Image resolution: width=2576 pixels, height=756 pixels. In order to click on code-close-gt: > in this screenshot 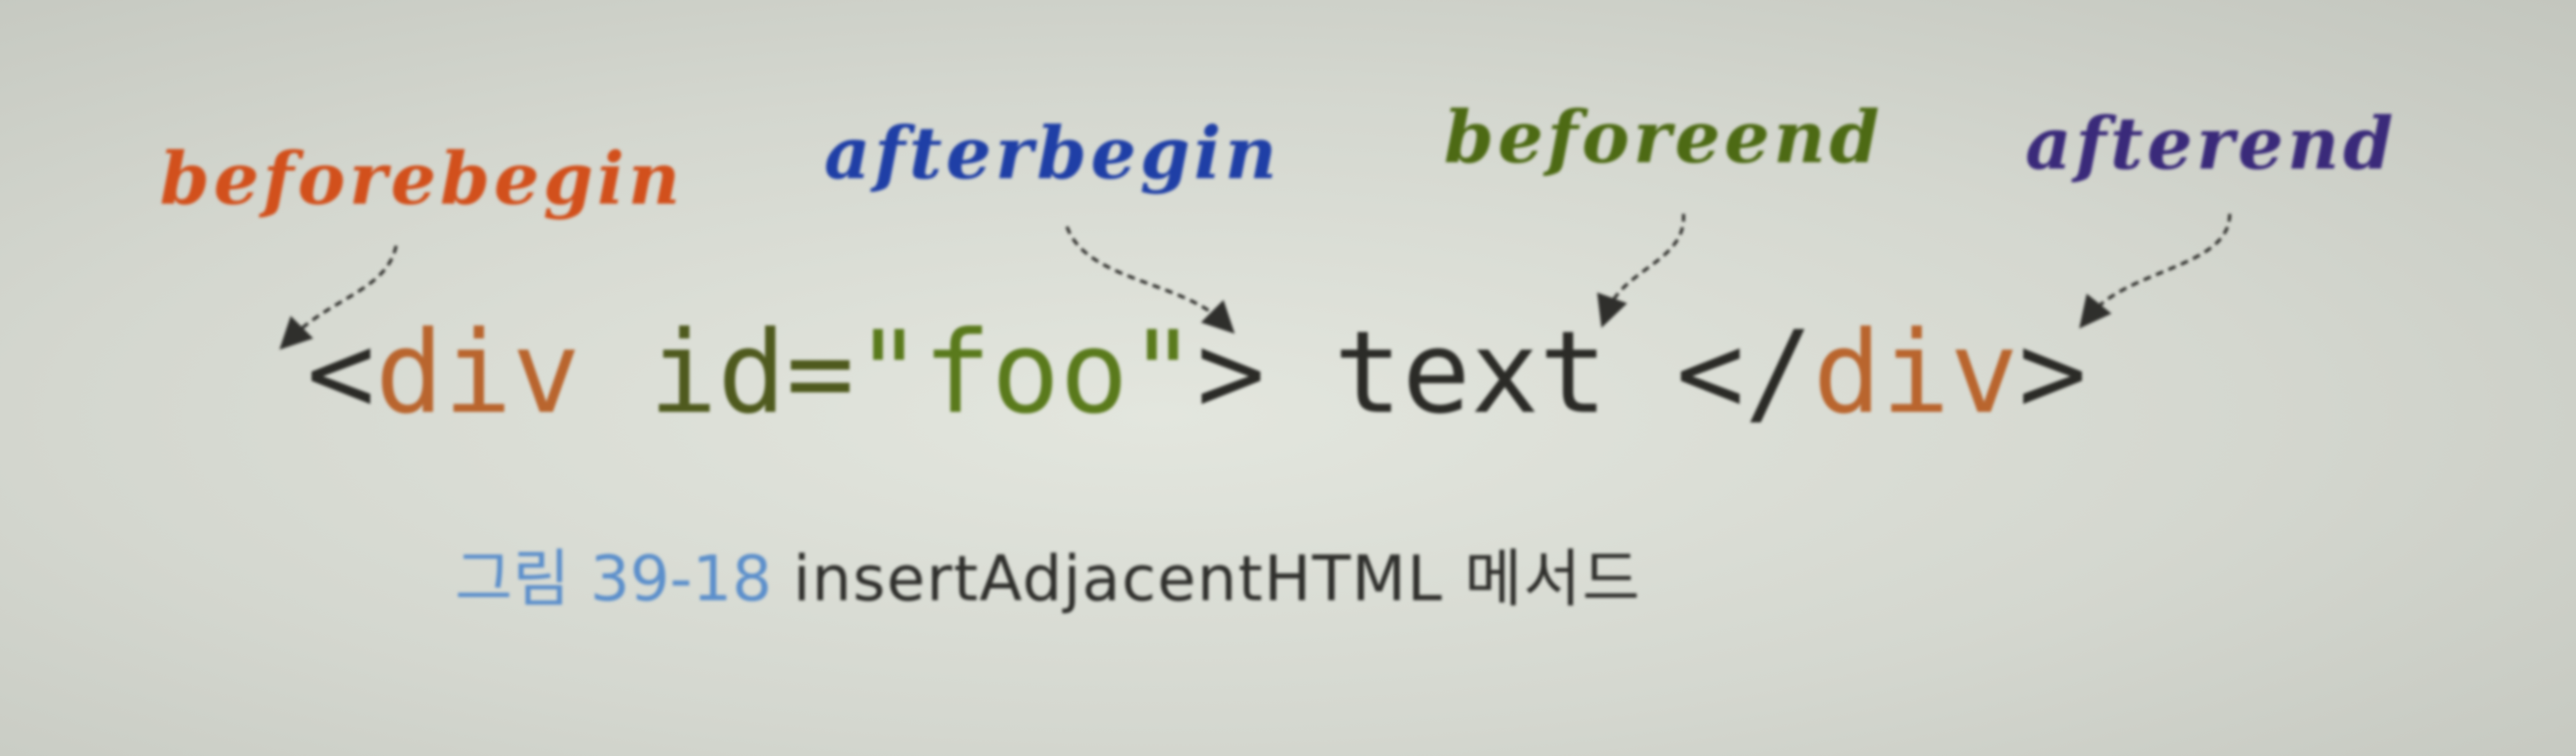, I will do `click(2052, 372)`.